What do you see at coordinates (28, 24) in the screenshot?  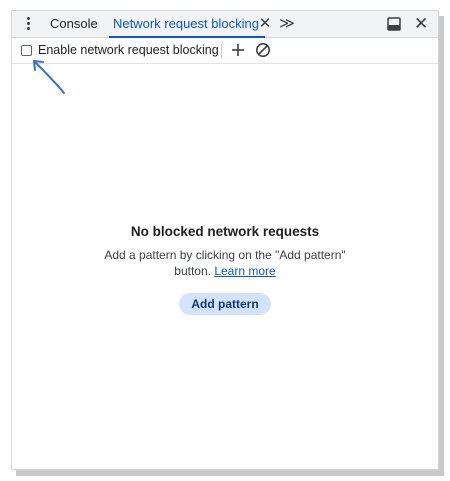 I see `kebab-vertical-icon` at bounding box center [28, 24].